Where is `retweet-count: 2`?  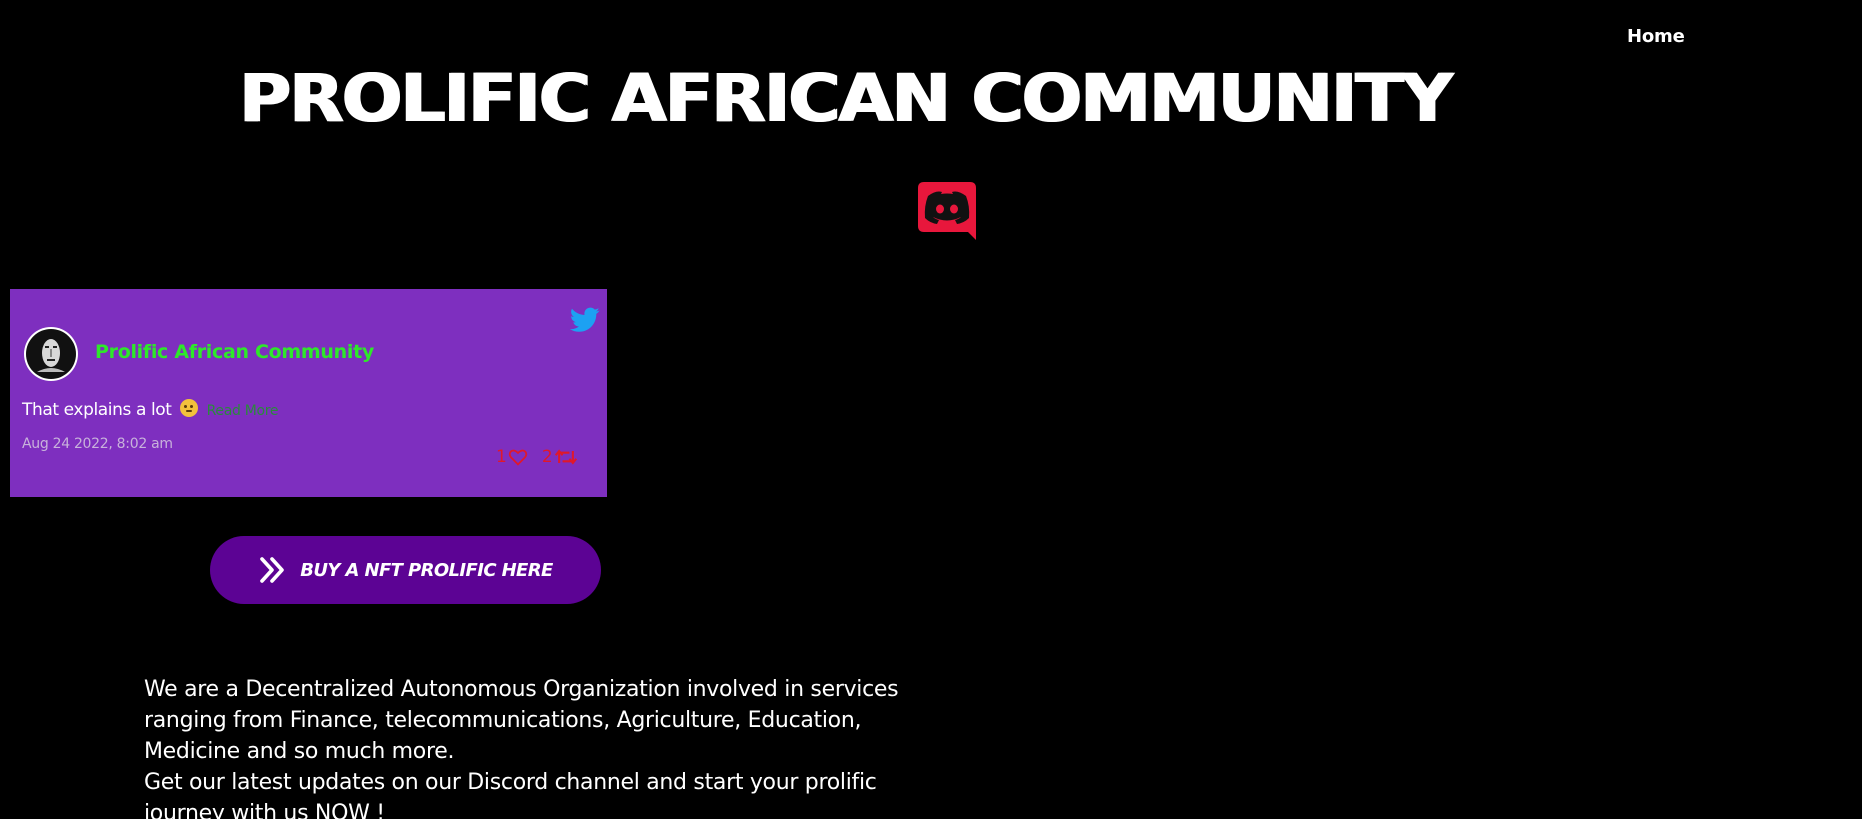
retweet-count: 2 is located at coordinates (547, 457).